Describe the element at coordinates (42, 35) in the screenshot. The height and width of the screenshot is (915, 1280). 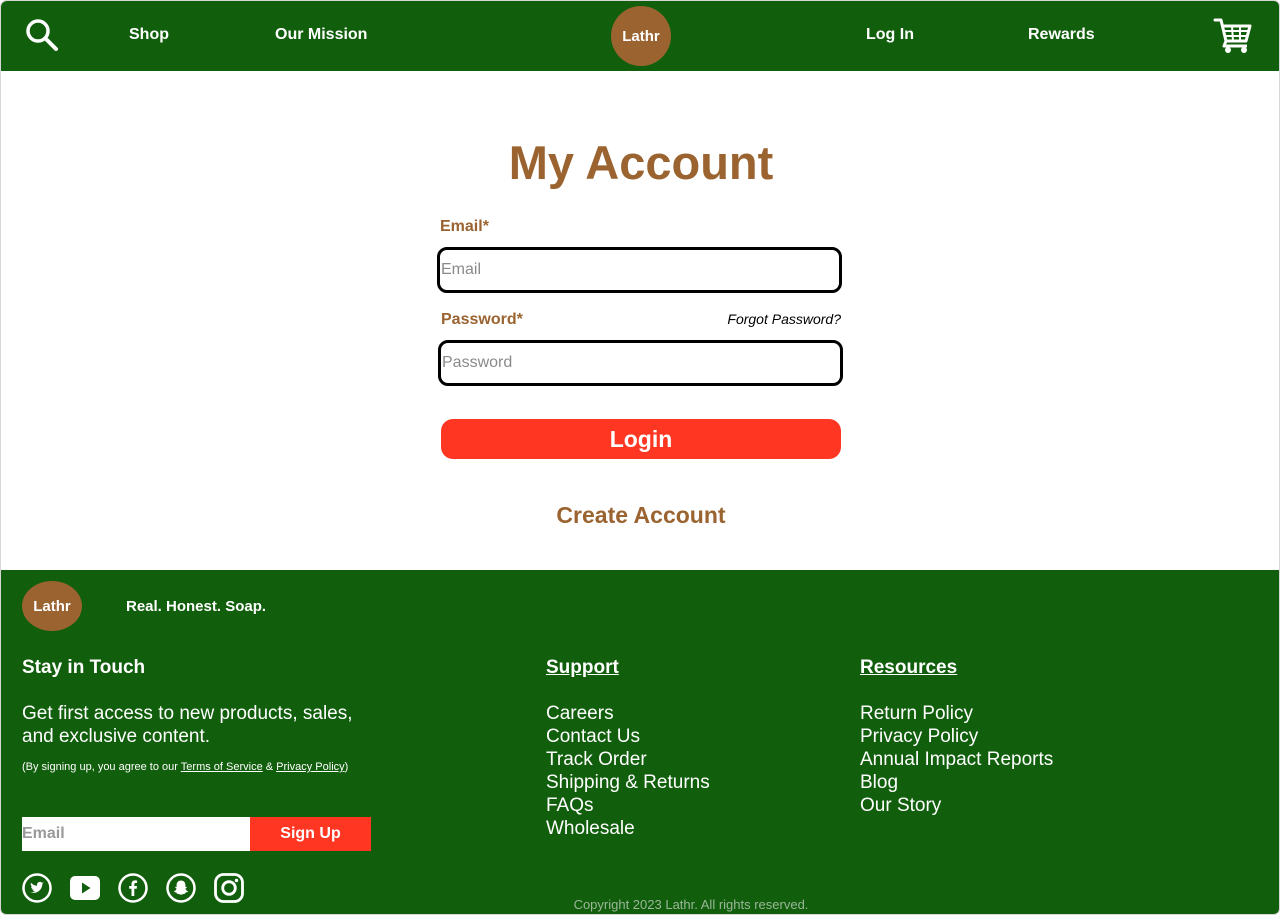
I see `search-icon` at that location.